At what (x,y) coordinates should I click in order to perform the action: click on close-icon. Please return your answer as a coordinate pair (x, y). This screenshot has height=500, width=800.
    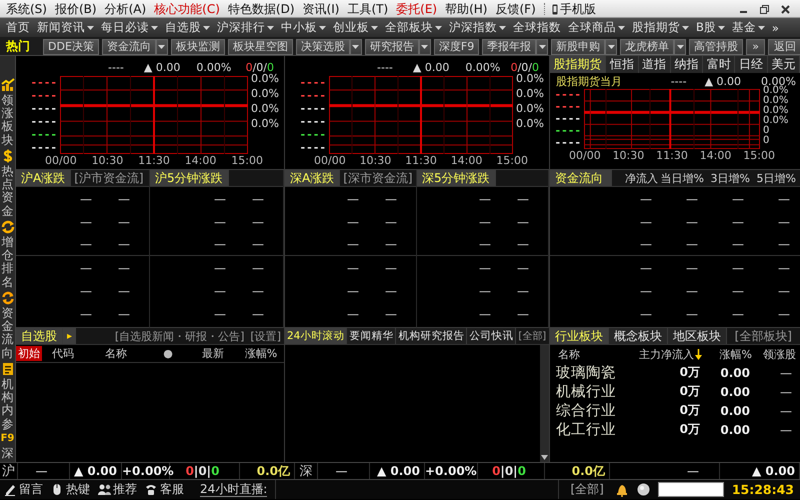
    Looking at the image, I should click on (785, 9).